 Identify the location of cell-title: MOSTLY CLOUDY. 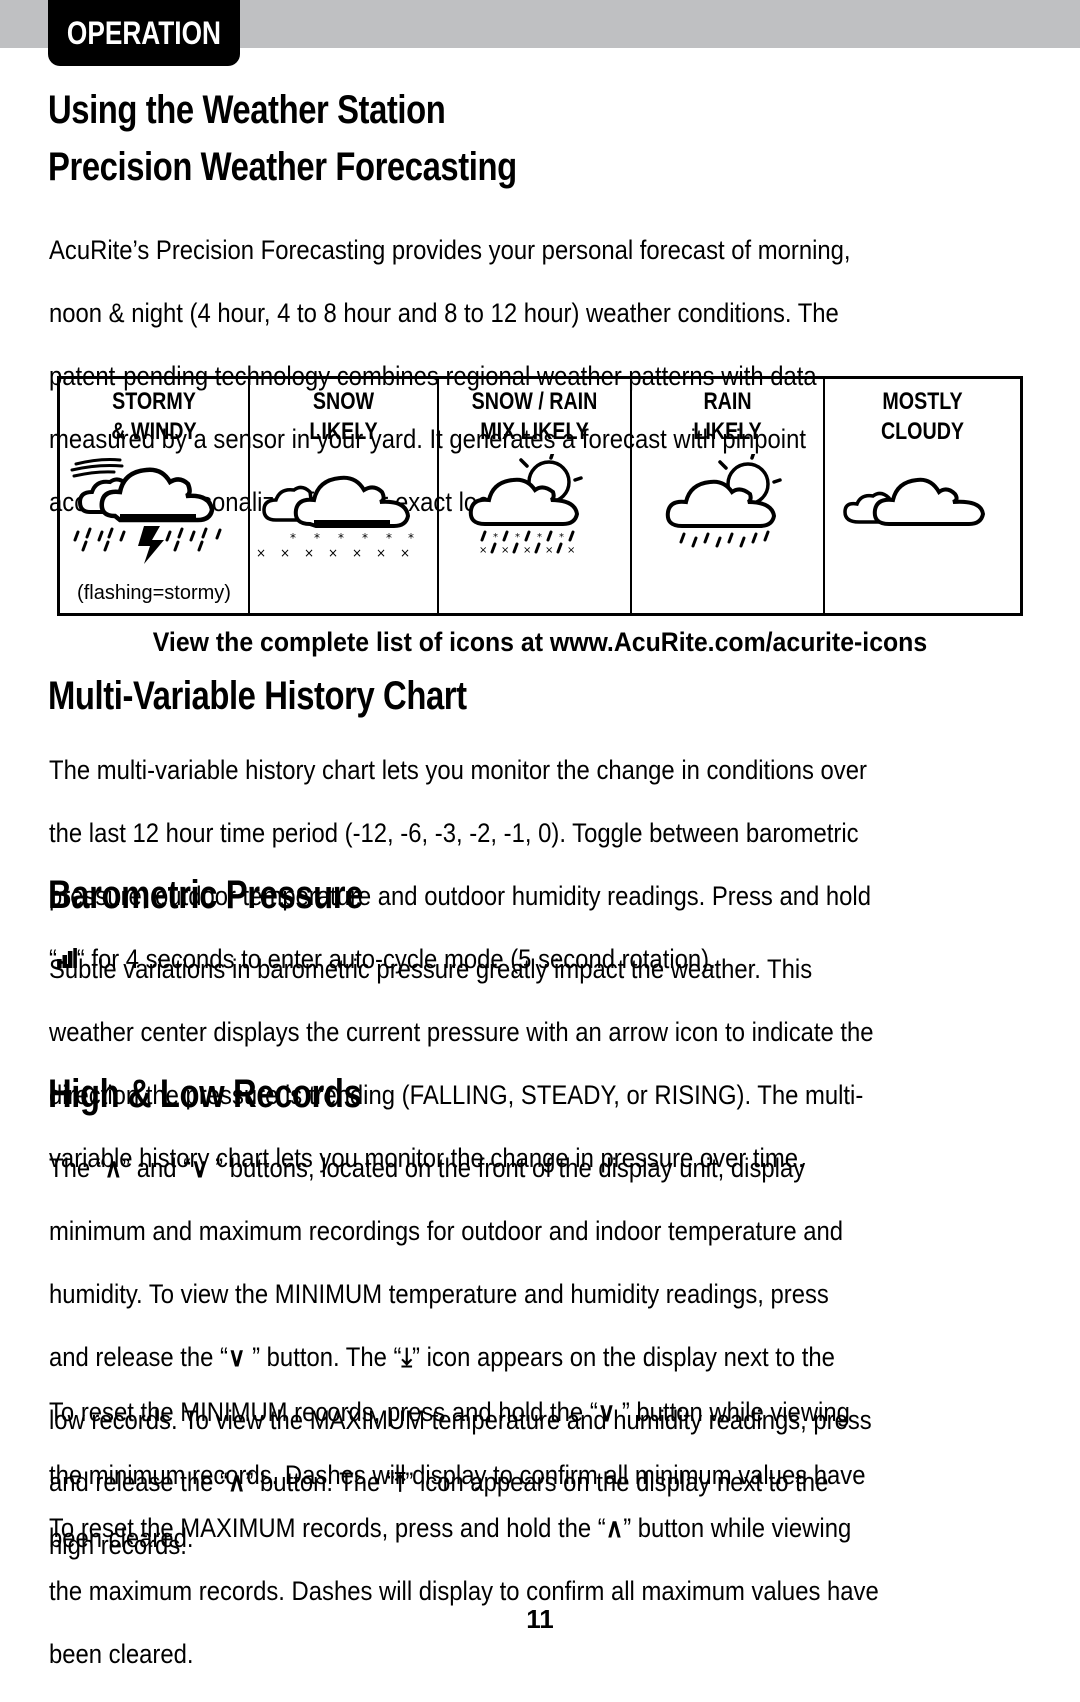
(922, 416).